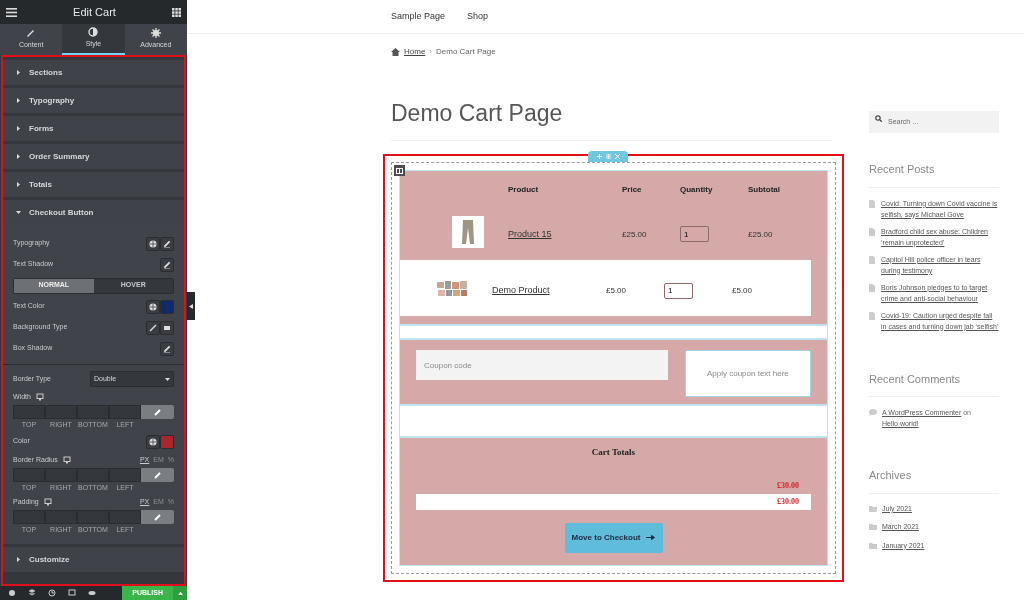  Describe the element at coordinates (634, 234) in the screenshot. I see `price-cell: £25.00` at that location.